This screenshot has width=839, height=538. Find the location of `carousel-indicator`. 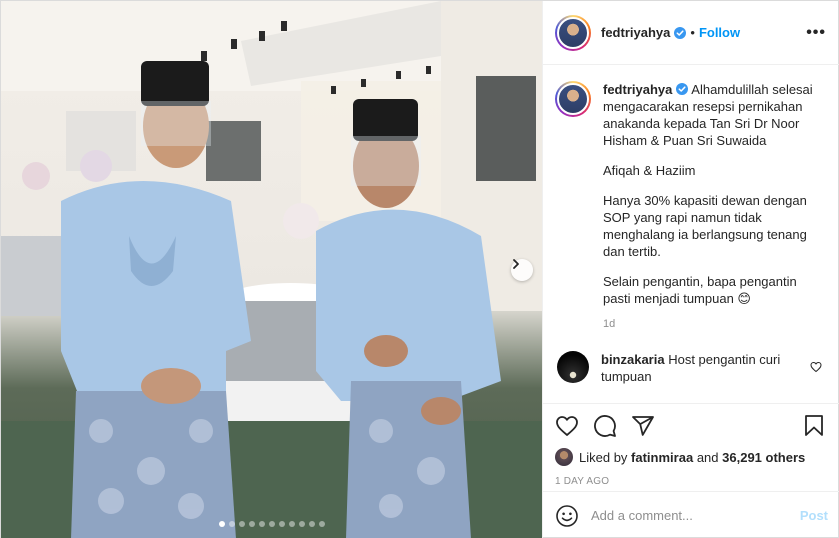

carousel-indicator is located at coordinates (271, 524).